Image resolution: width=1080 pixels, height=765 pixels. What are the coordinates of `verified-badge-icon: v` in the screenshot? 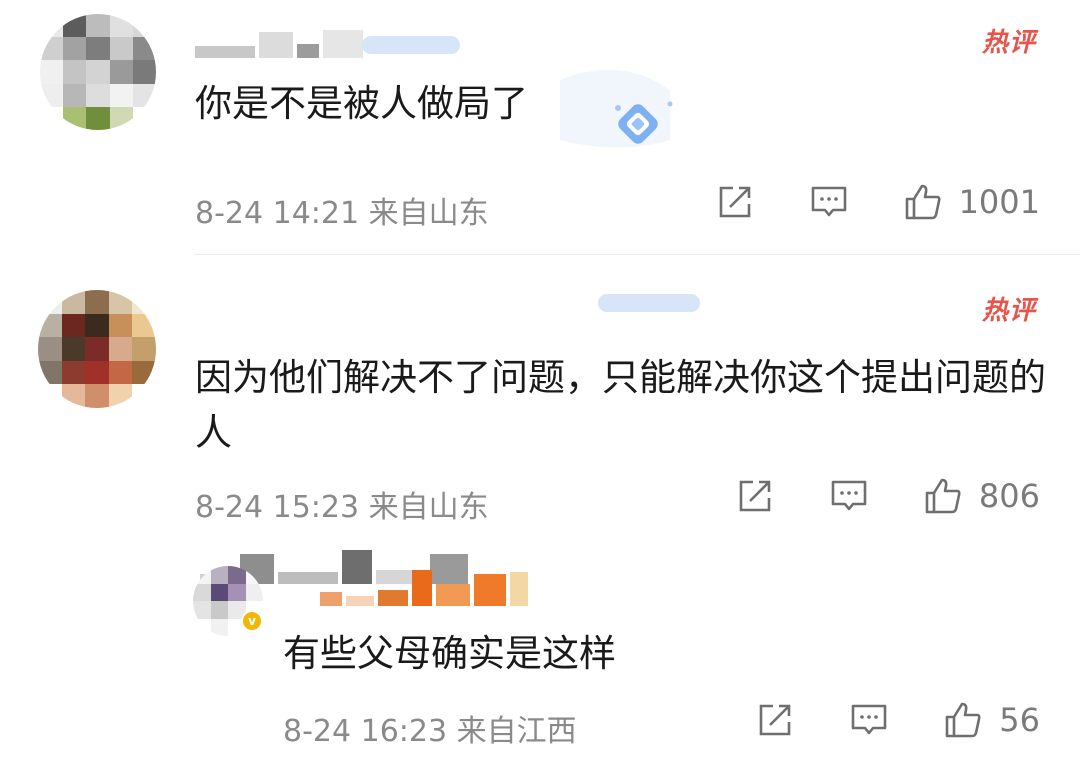 It's located at (252, 621).